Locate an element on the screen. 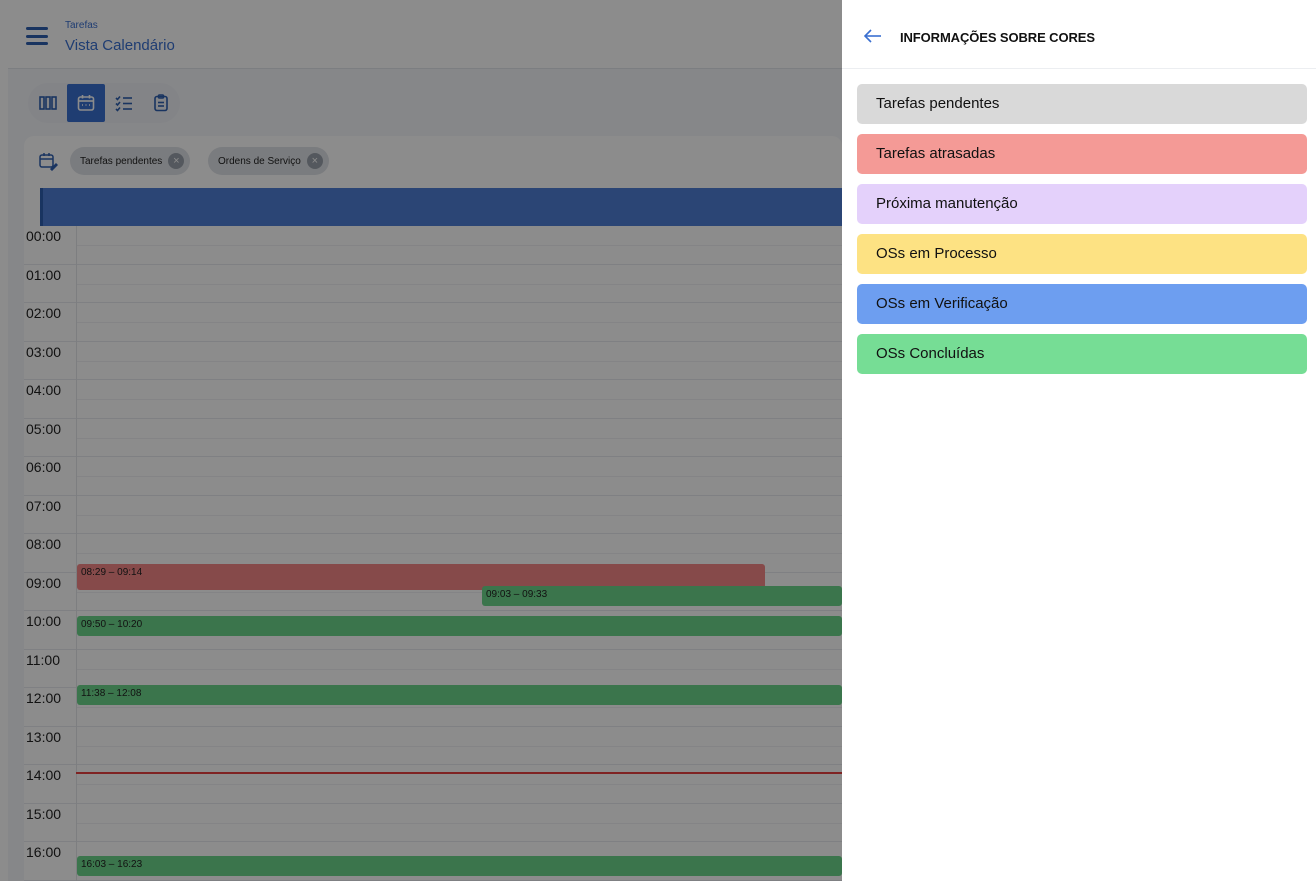 The height and width of the screenshot is (881, 1316). panel-title: INFORMAÇÕES SOBRE CORES is located at coordinates (997, 37).